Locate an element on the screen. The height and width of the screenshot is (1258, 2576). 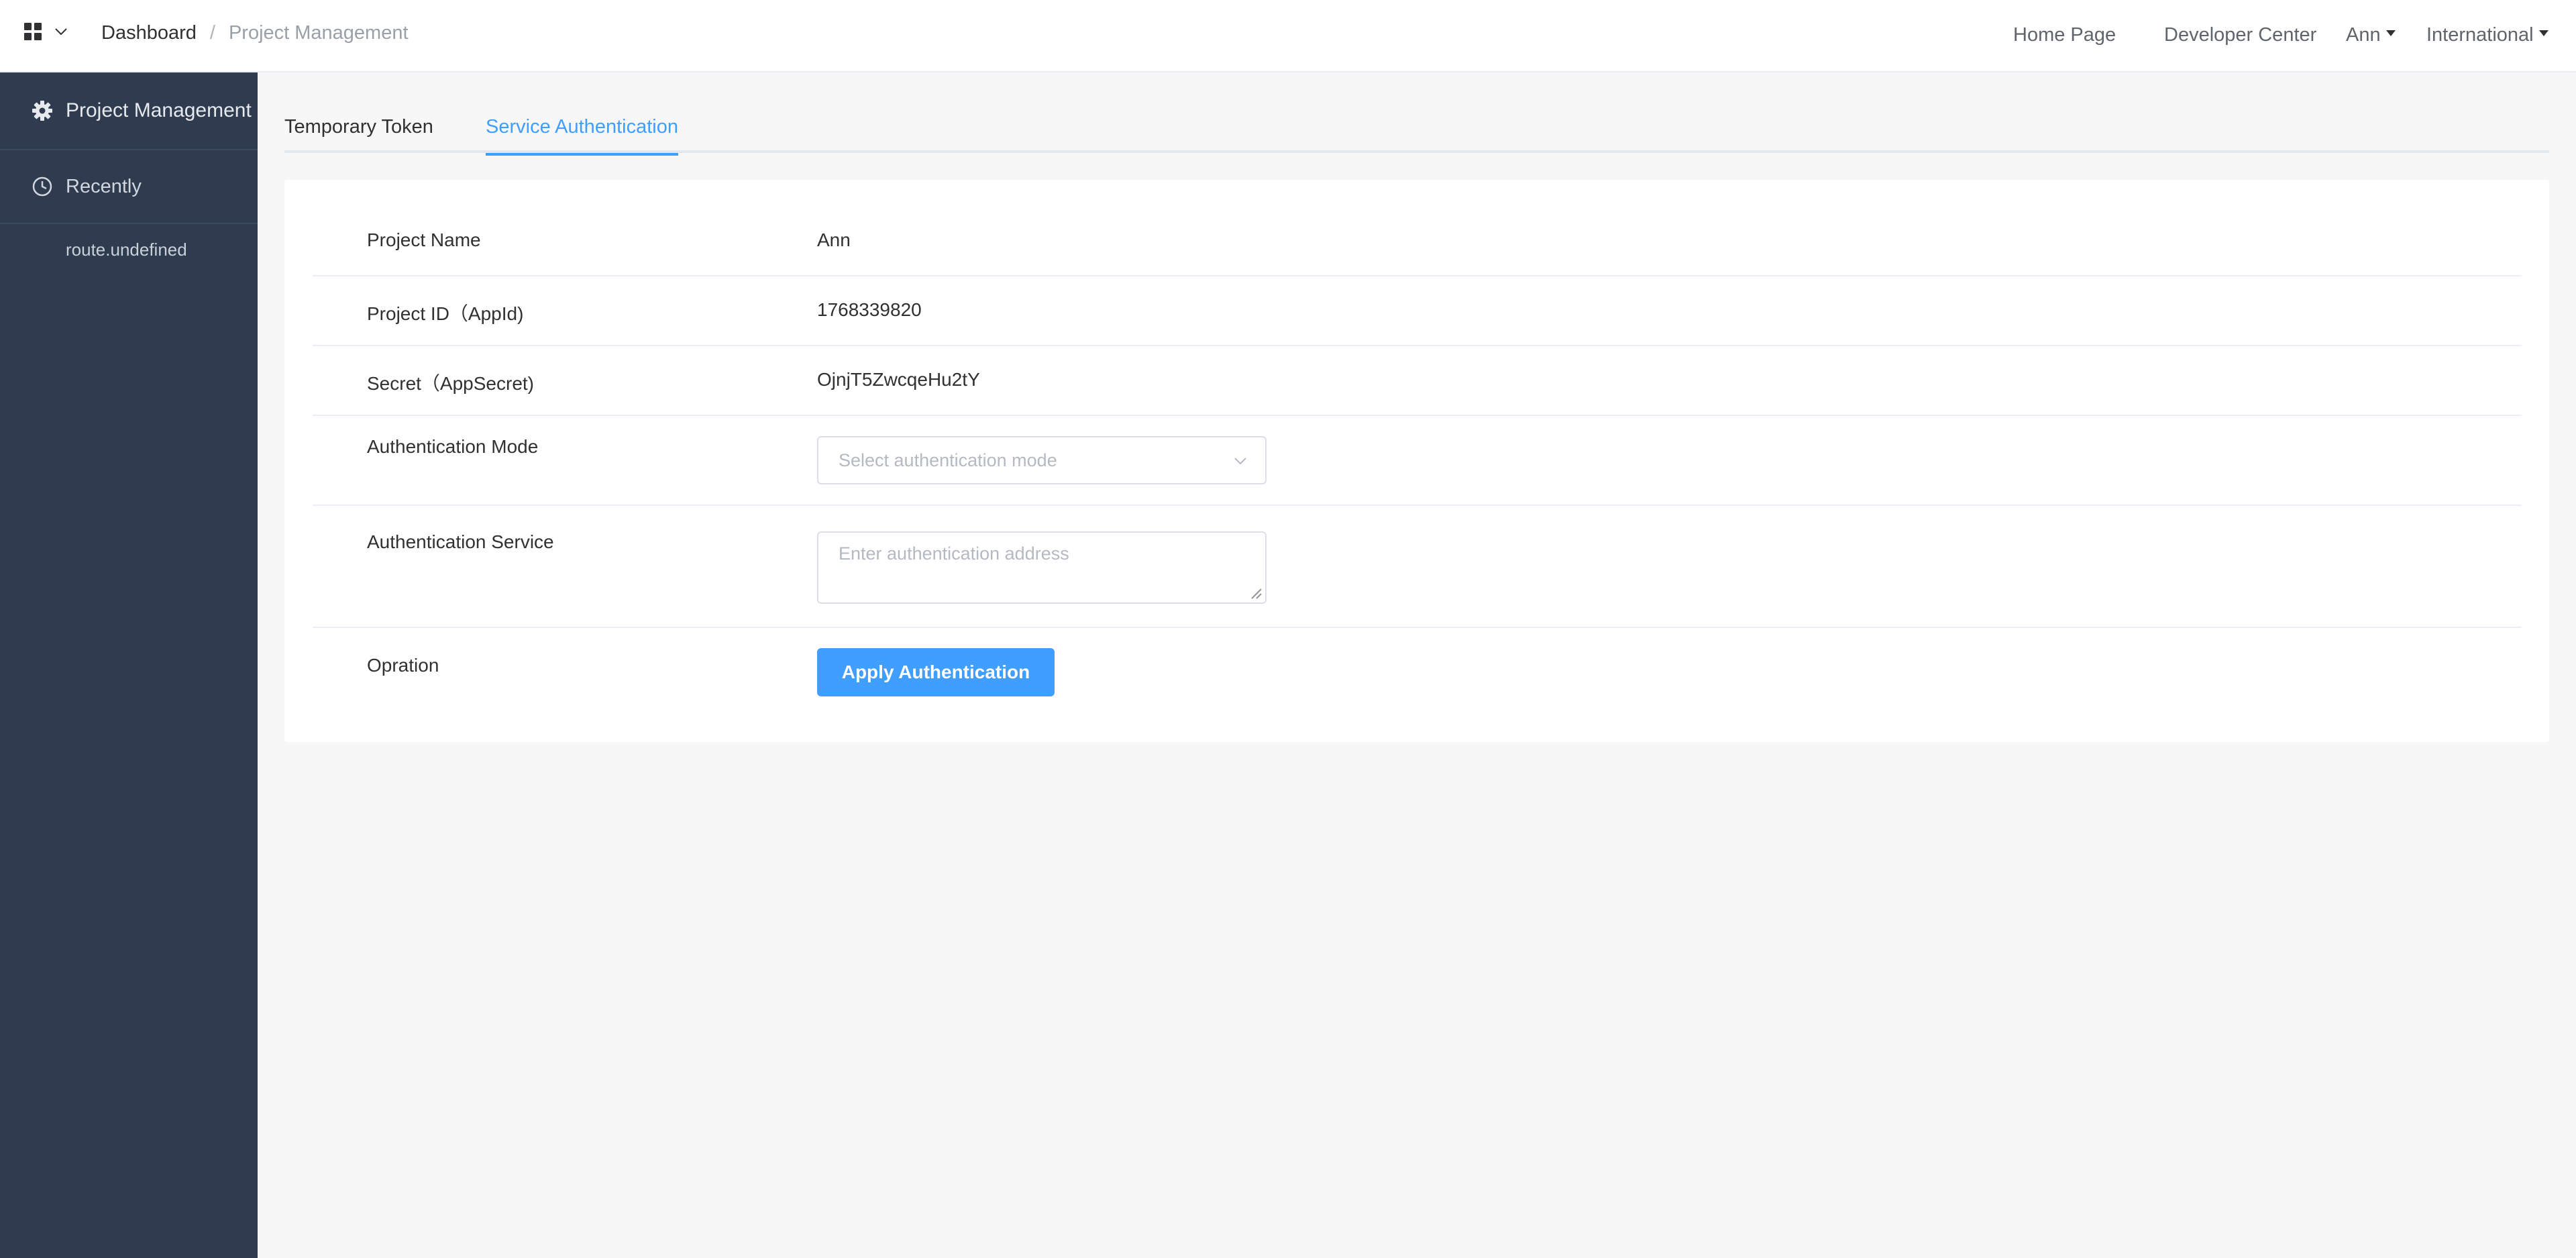
project-id-value: 1768339820 is located at coordinates (869, 309).